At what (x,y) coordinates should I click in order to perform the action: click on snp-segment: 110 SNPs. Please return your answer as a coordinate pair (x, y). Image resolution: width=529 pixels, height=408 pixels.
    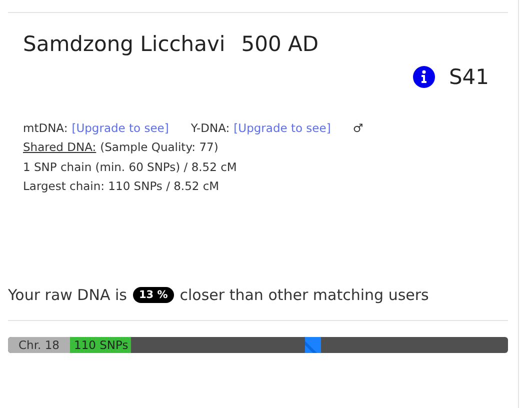
    Looking at the image, I should click on (100, 345).